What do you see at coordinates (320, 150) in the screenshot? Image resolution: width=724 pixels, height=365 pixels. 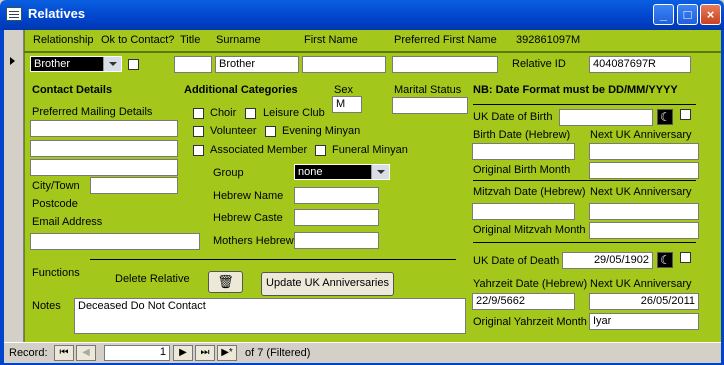 I see `funeral-minyan-checkbox` at bounding box center [320, 150].